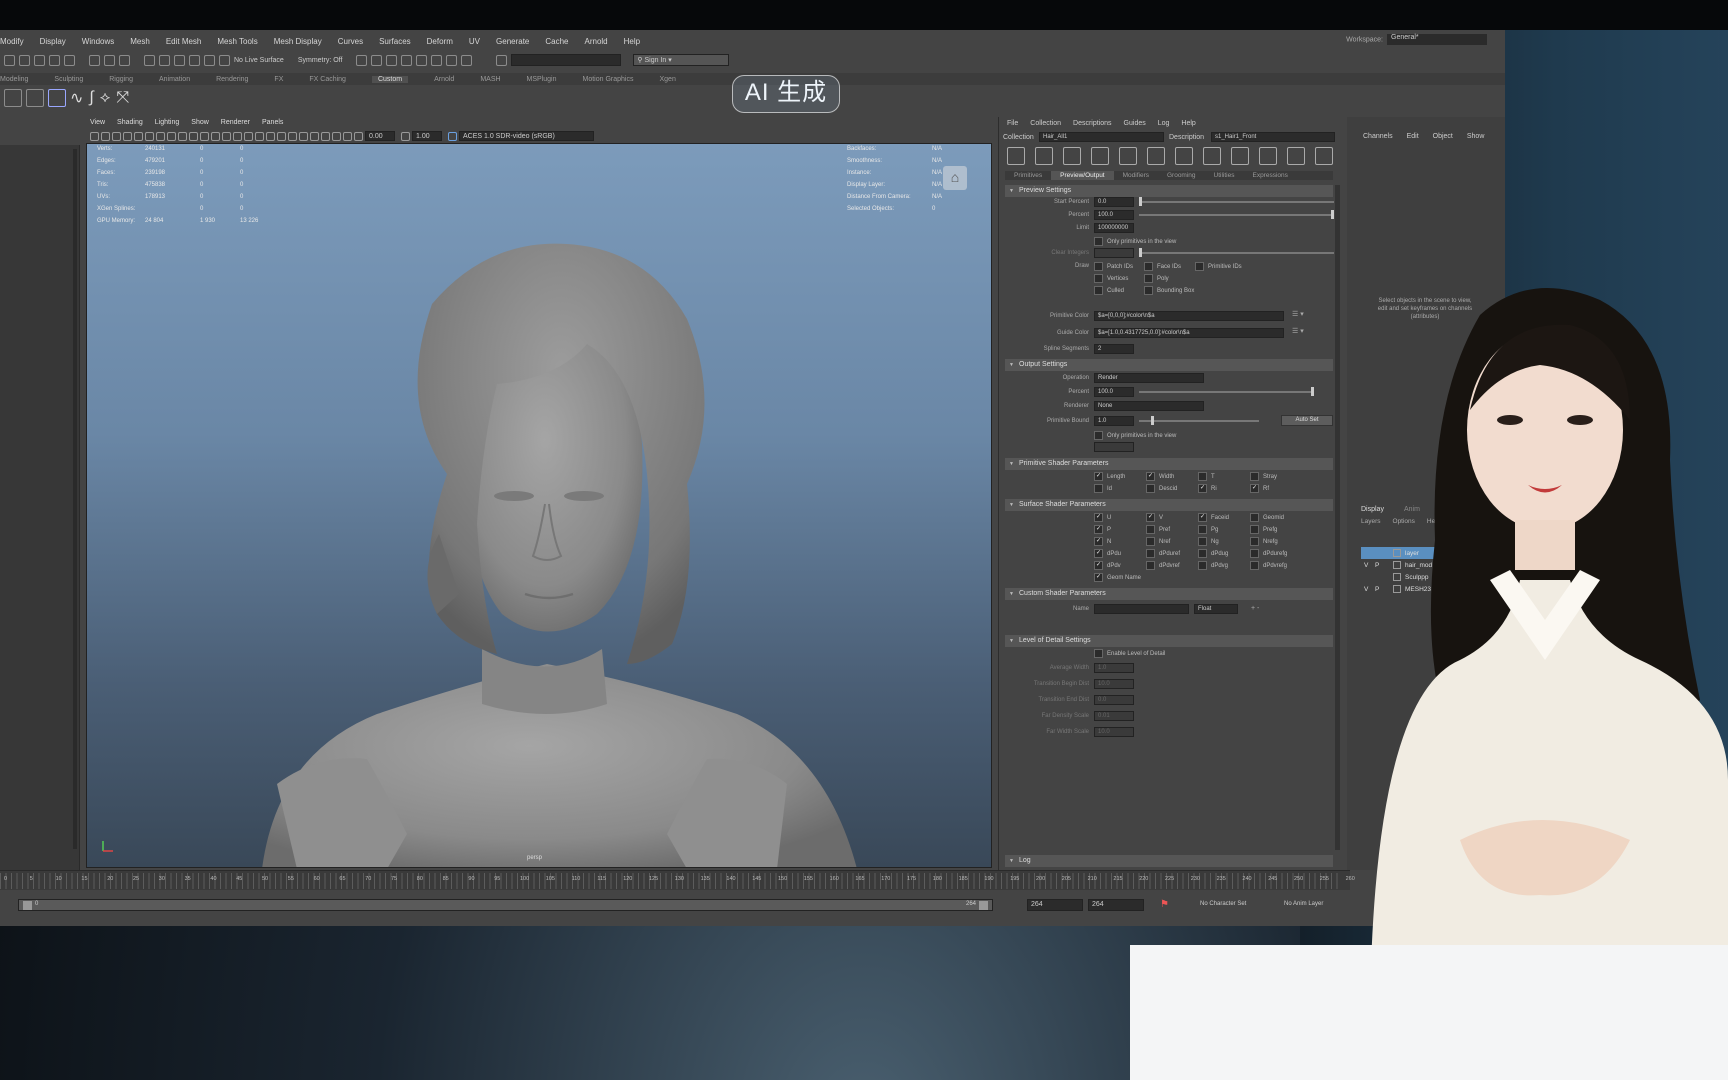 This screenshot has height=1080, width=1728. Describe the element at coordinates (248, 136) in the screenshot. I see `textured-icon` at that location.